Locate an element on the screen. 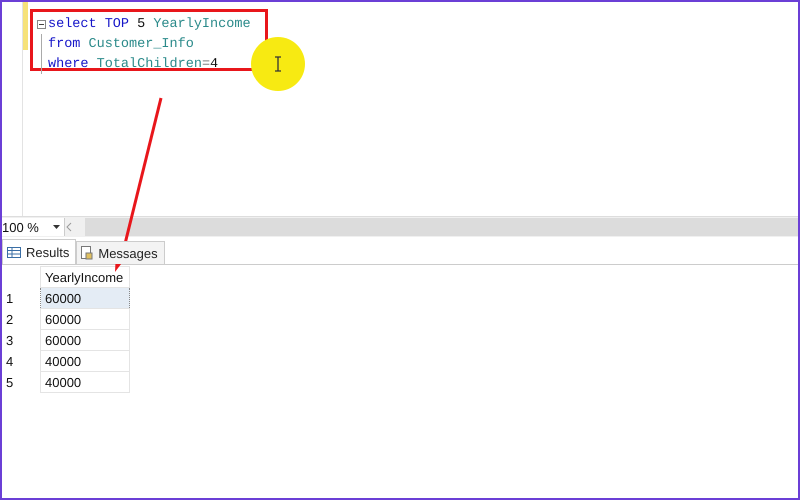  results-tab: Messages is located at coordinates (120, 252).